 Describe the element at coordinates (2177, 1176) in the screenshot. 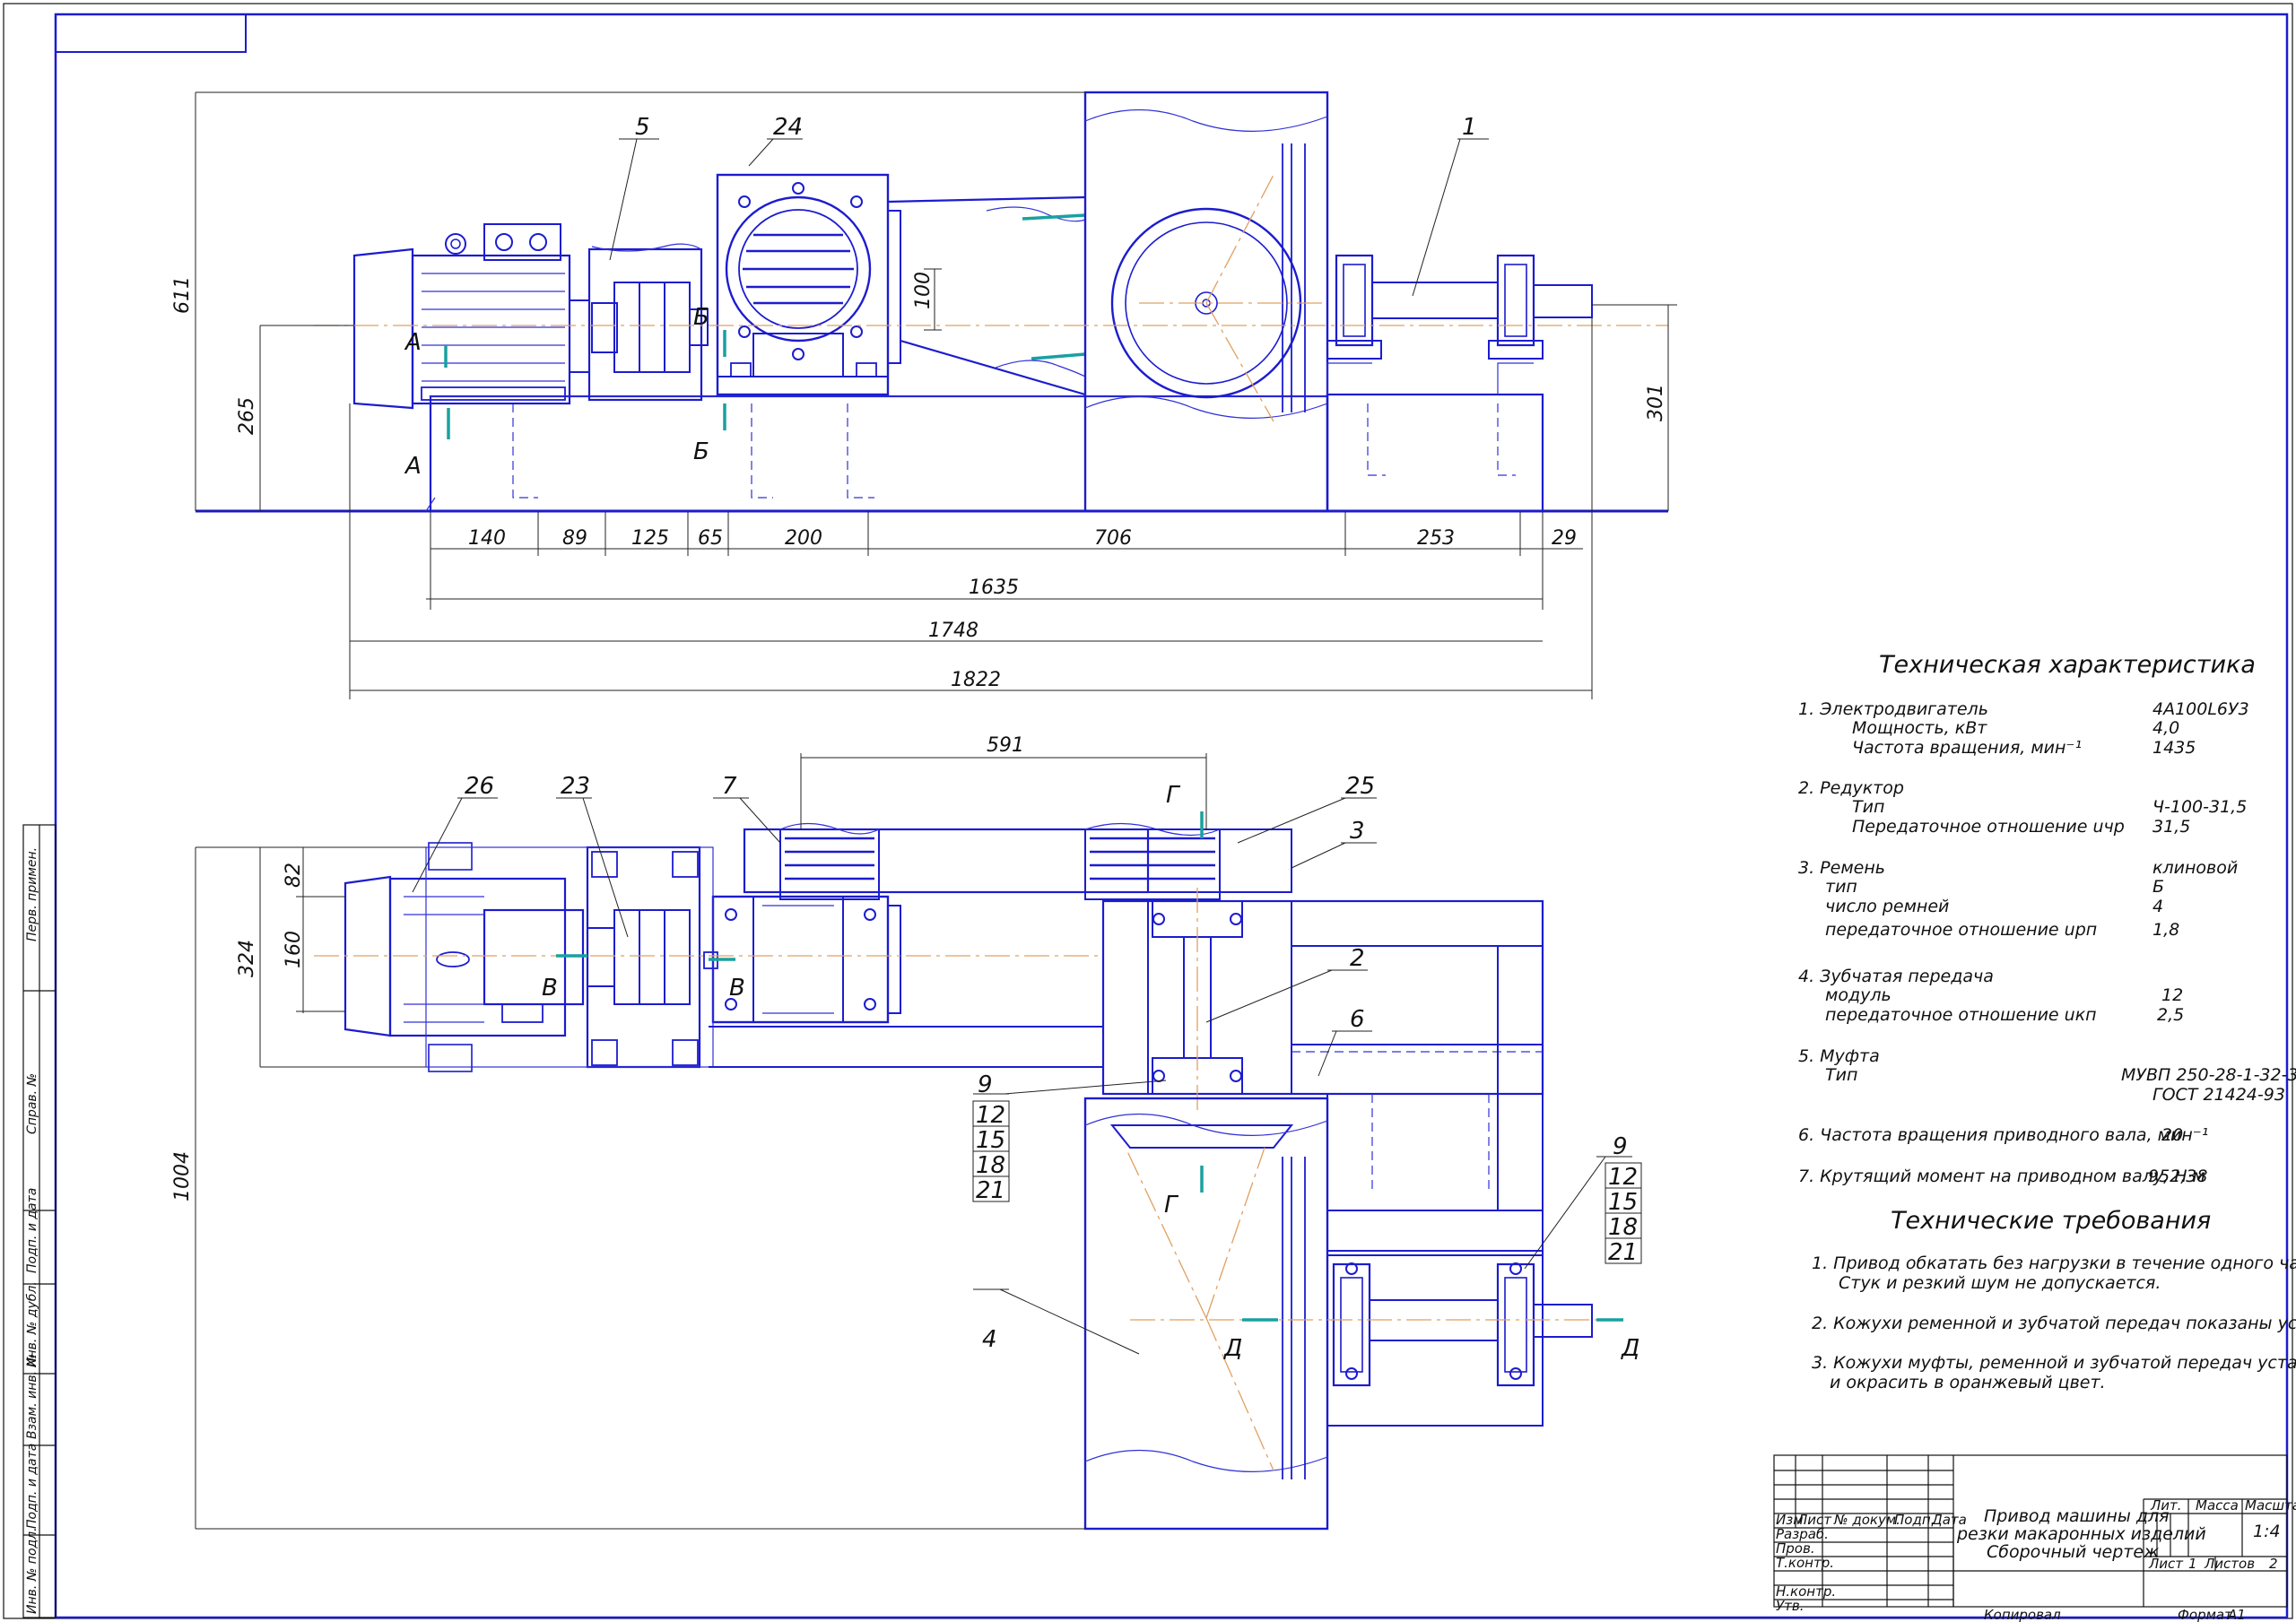

I see `tech-spec-value: 952,38` at that location.